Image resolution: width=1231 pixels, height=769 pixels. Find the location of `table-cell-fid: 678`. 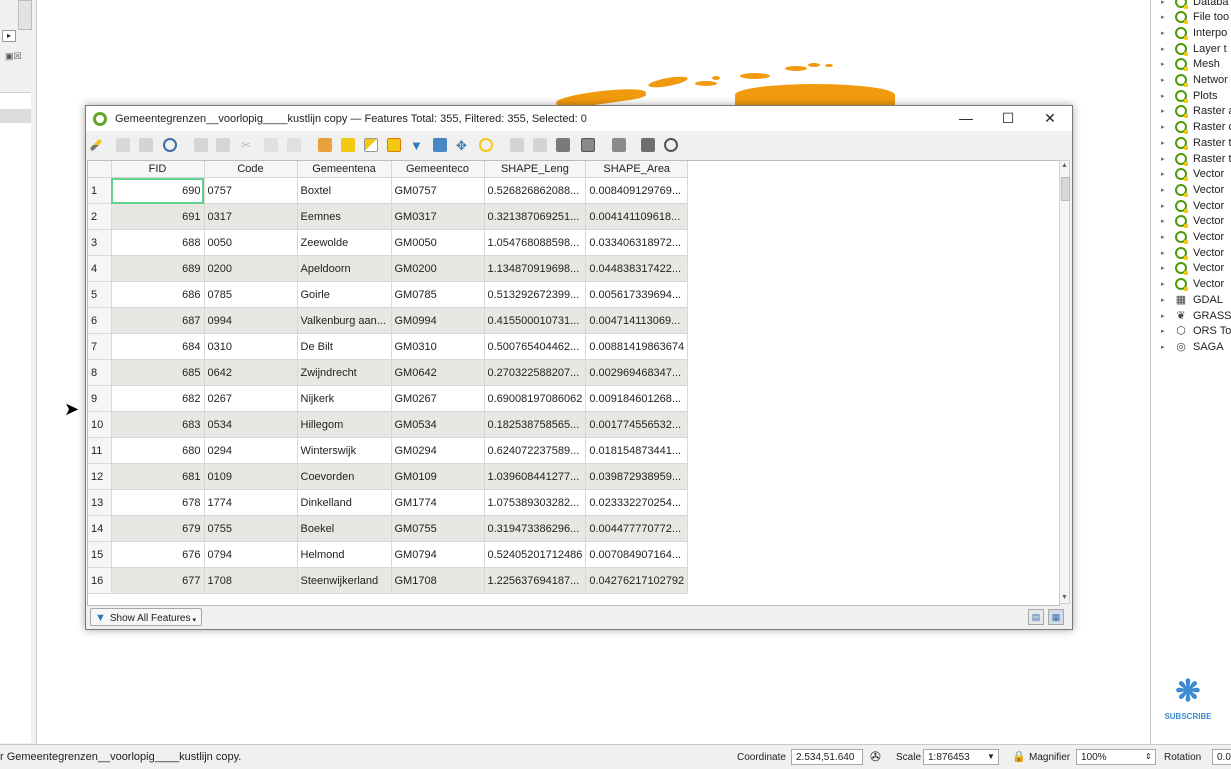

table-cell-fid: 678 is located at coordinates (158, 502).